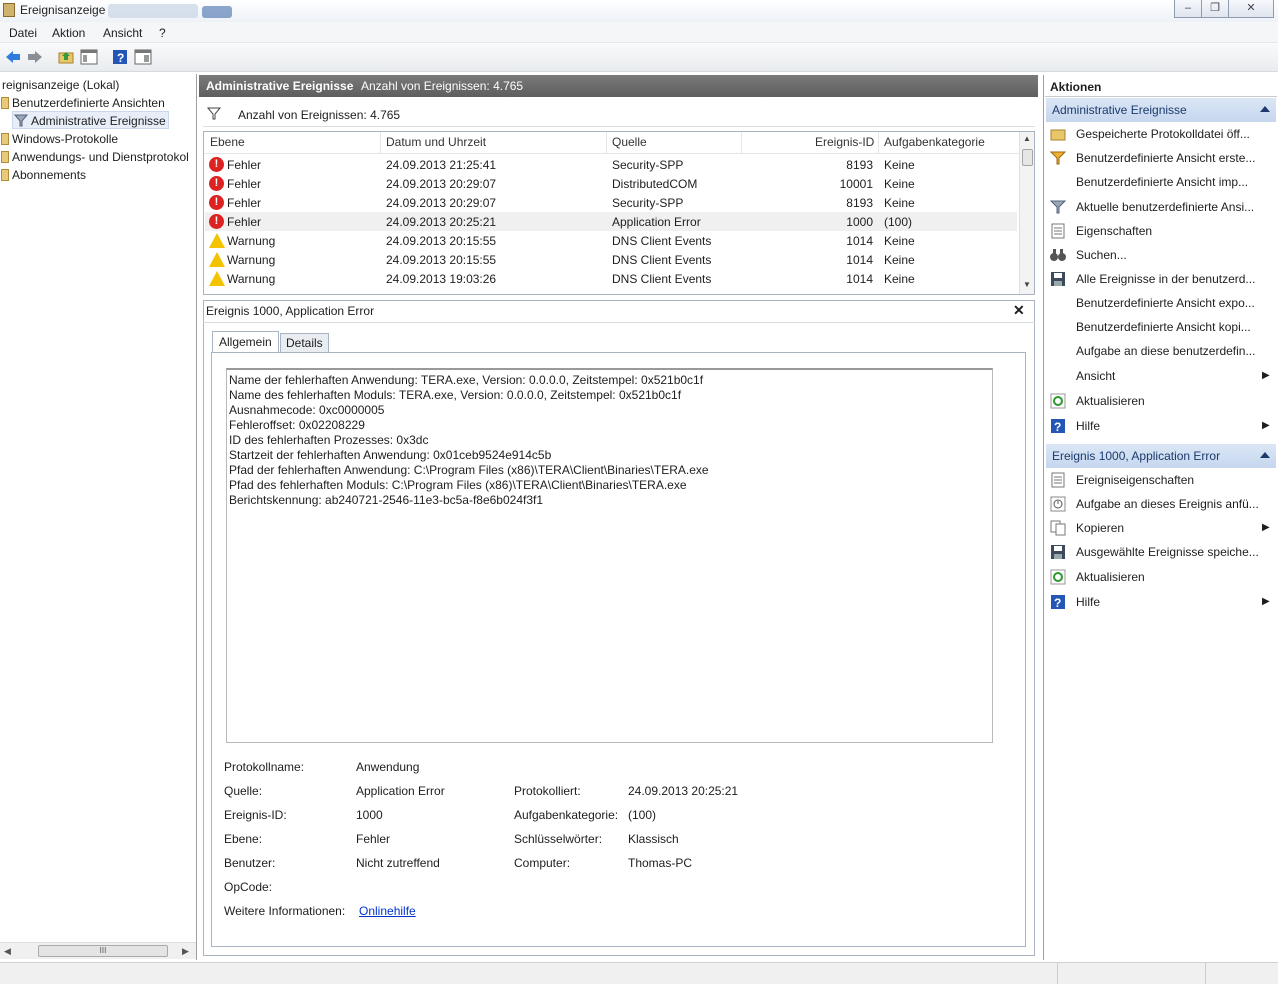  I want to click on column-header-datum: Datum und Uhrzeit, so click(436, 142).